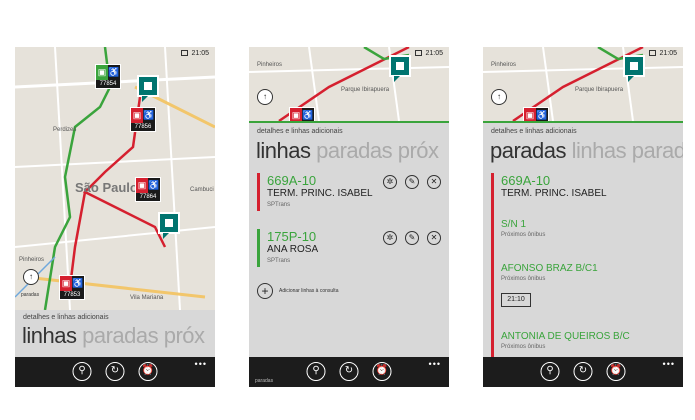 The width and height of the screenshot is (695, 420). I want to click on add-line-row: + Adicionar linhas à consulta, so click(297, 291).